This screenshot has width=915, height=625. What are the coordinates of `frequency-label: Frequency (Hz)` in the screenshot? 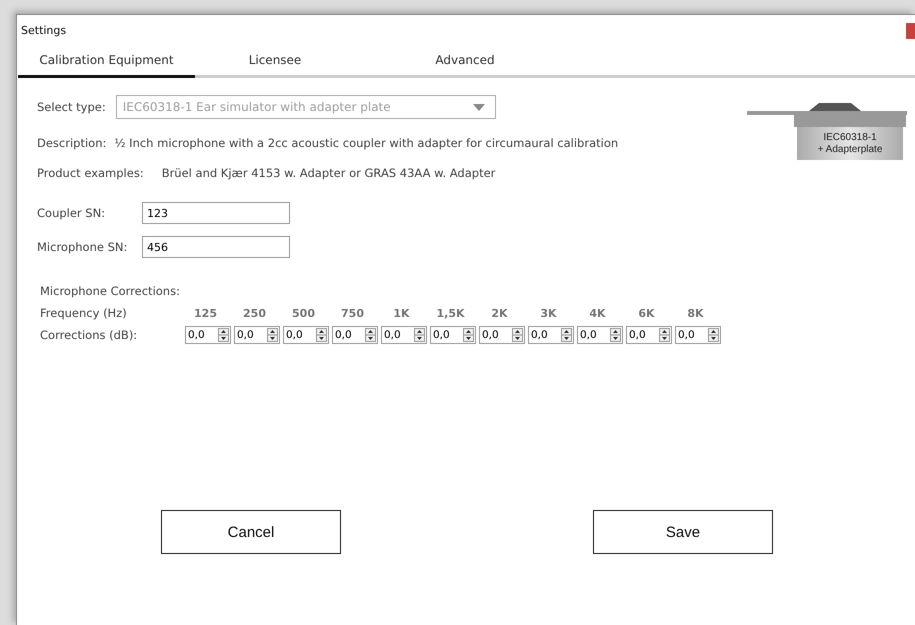 It's located at (84, 313).